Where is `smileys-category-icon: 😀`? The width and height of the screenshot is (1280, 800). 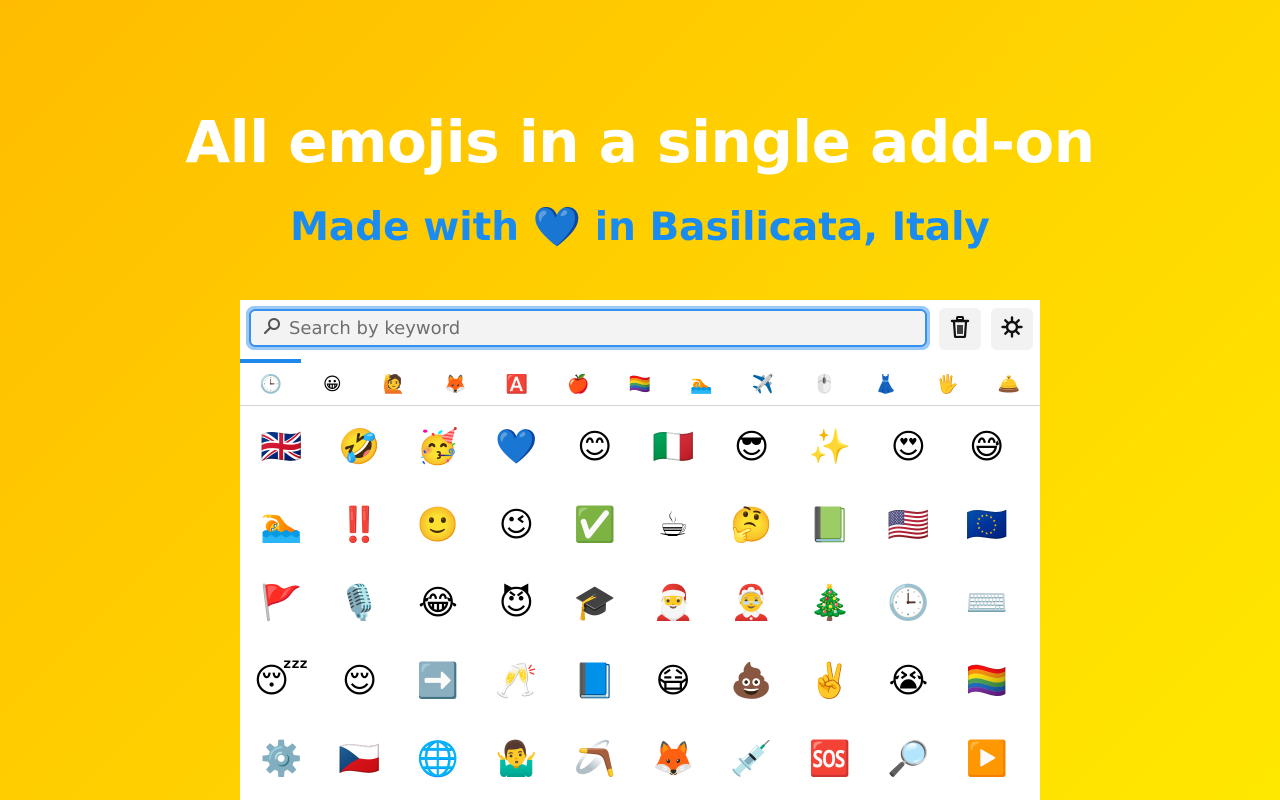
smileys-category-icon: 😀 is located at coordinates (332, 384).